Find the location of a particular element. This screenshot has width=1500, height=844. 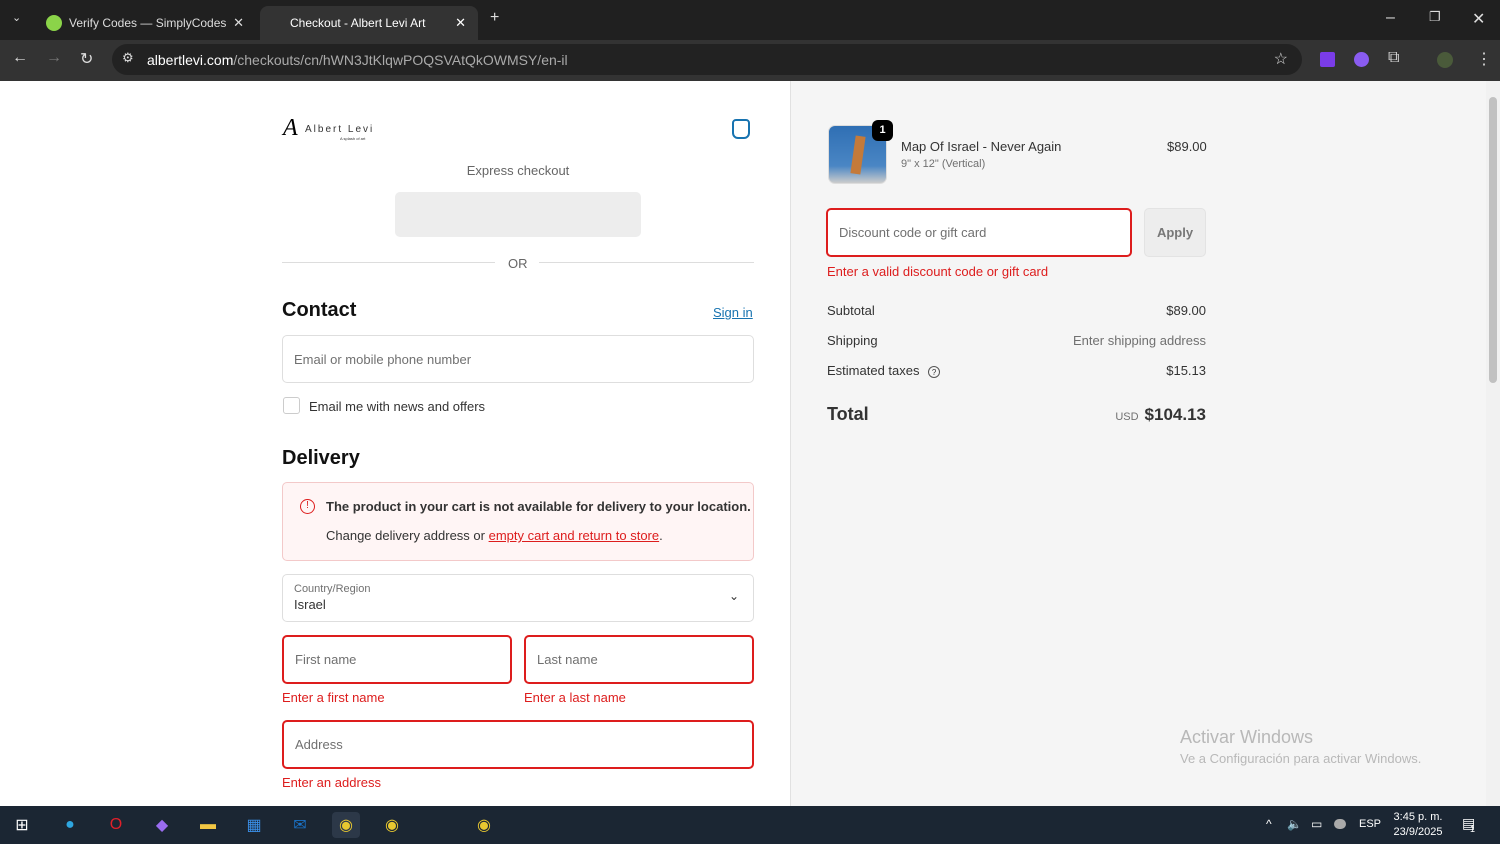

first-name-input: First name is located at coordinates (397, 659).